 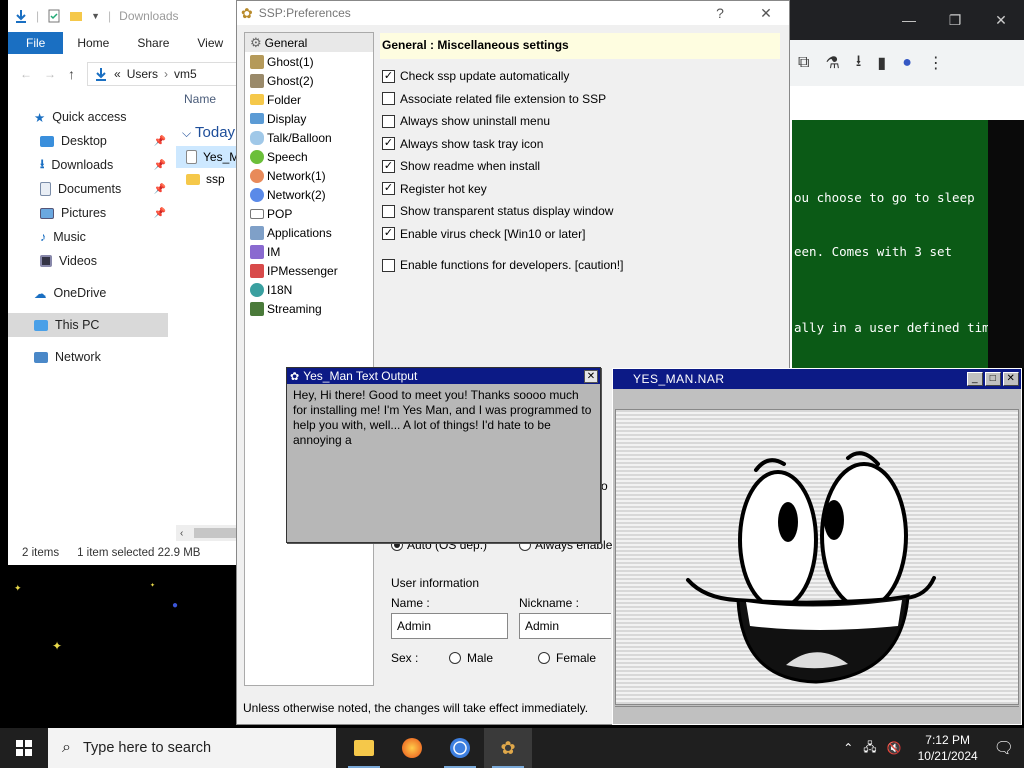 I want to click on tree-item-display: Display, so click(x=309, y=118).